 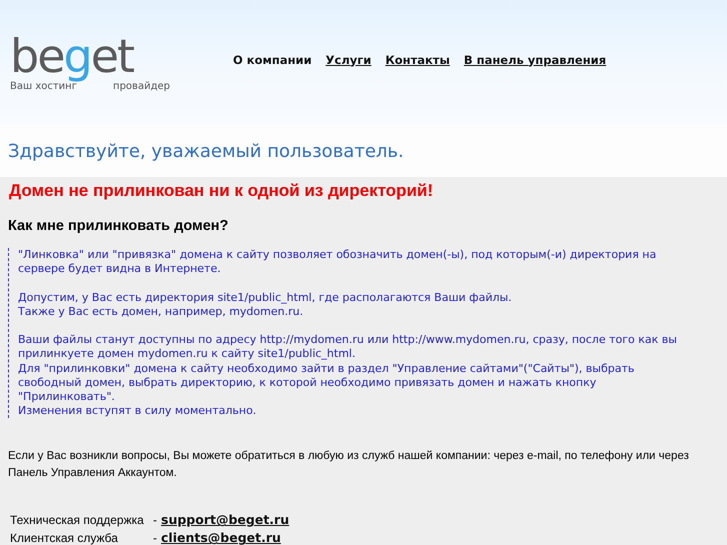 What do you see at coordinates (535, 59) in the screenshot?
I see `nav-link: В панель управления` at bounding box center [535, 59].